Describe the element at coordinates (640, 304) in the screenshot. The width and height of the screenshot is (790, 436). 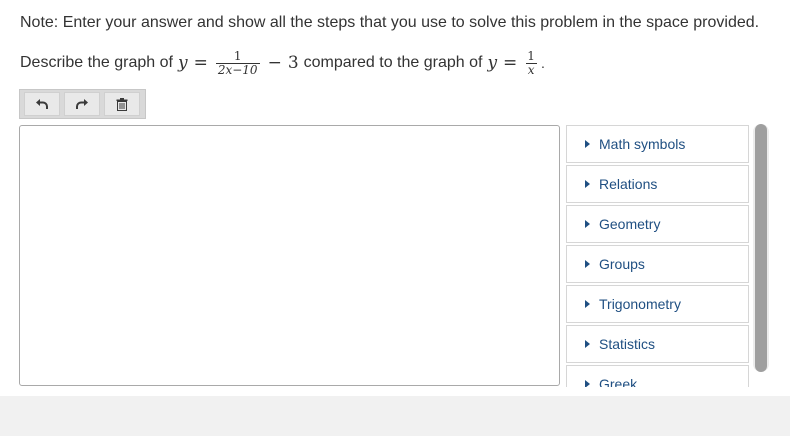
I see `palette-item-label: Trigonometry` at that location.